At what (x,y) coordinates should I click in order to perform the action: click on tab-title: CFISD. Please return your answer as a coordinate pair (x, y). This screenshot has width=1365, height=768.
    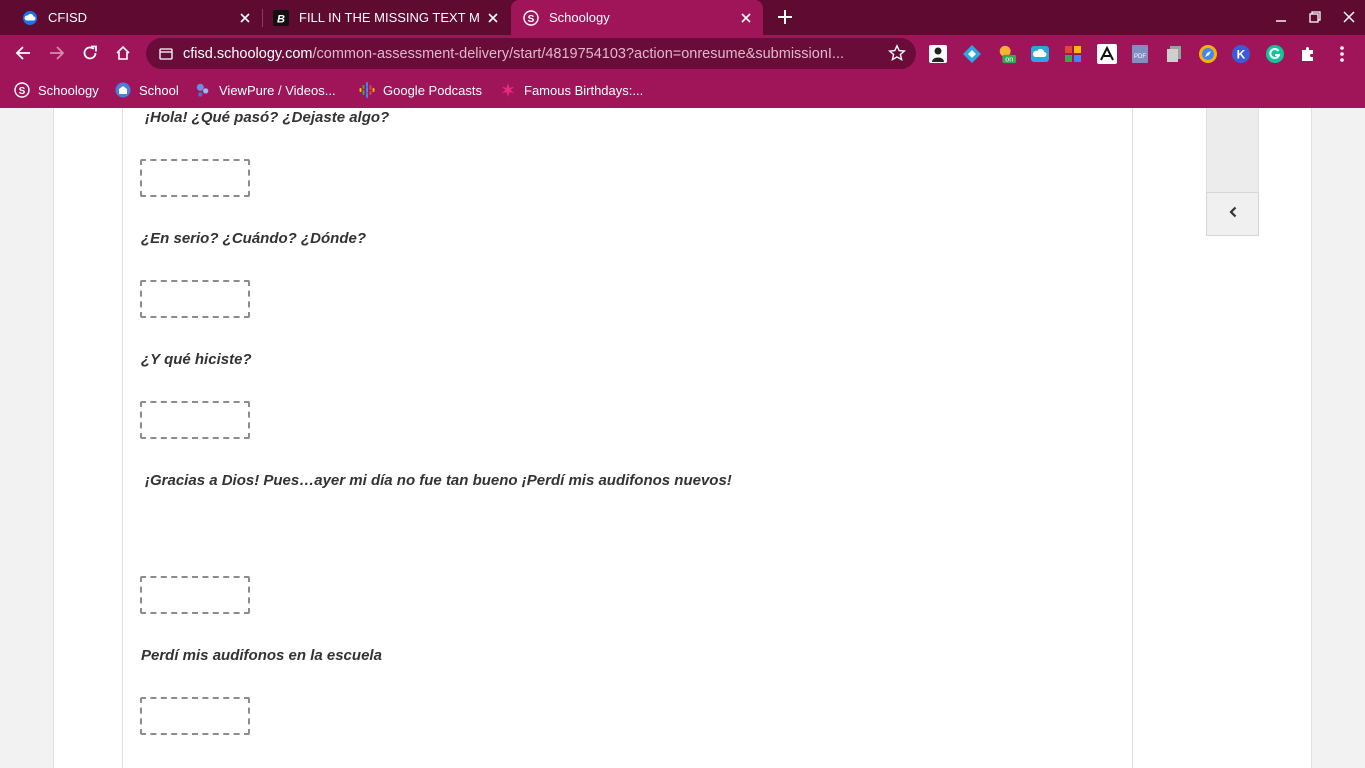
    Looking at the image, I should click on (67, 17).